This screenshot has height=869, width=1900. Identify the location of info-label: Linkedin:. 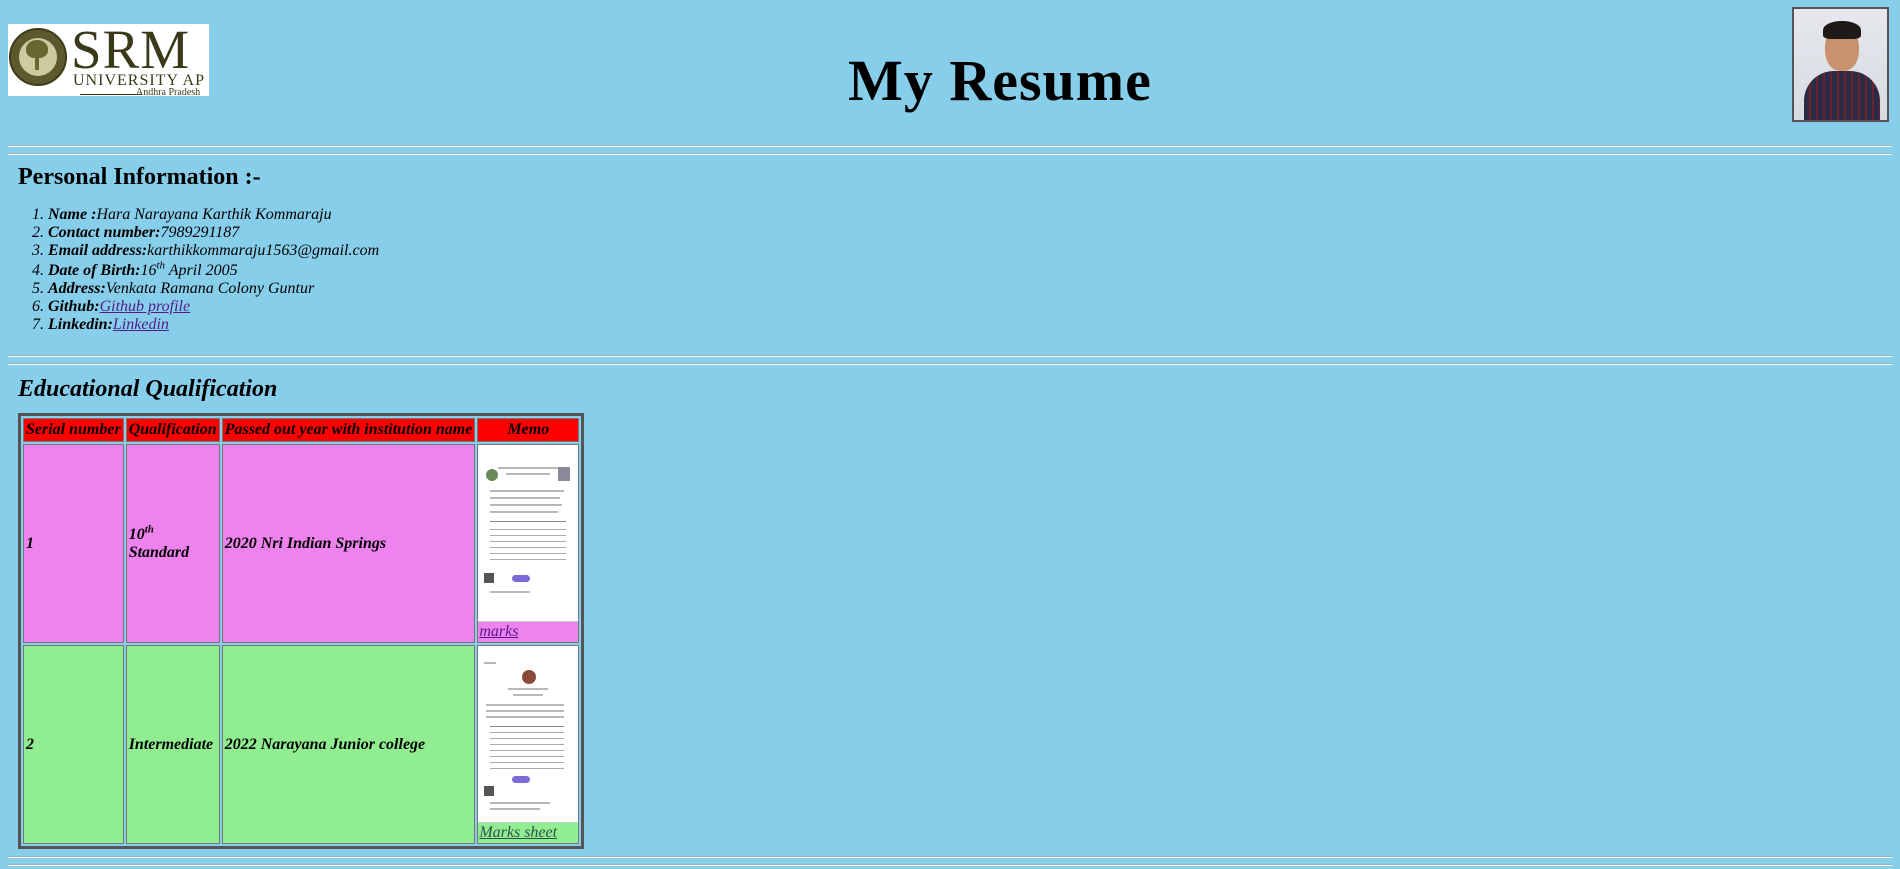
(80, 324).